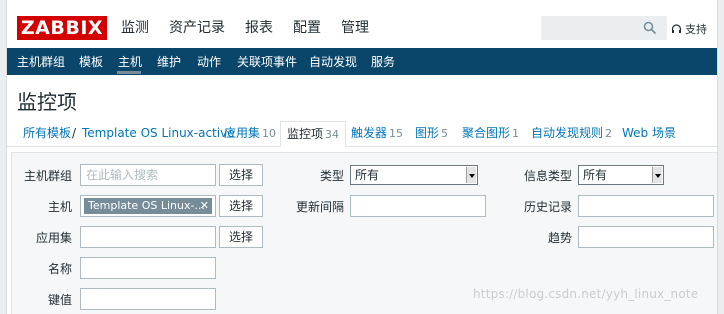 This screenshot has height=314, width=724. Describe the element at coordinates (204, 206) in the screenshot. I see `remove-chip-icon: ✕` at that location.